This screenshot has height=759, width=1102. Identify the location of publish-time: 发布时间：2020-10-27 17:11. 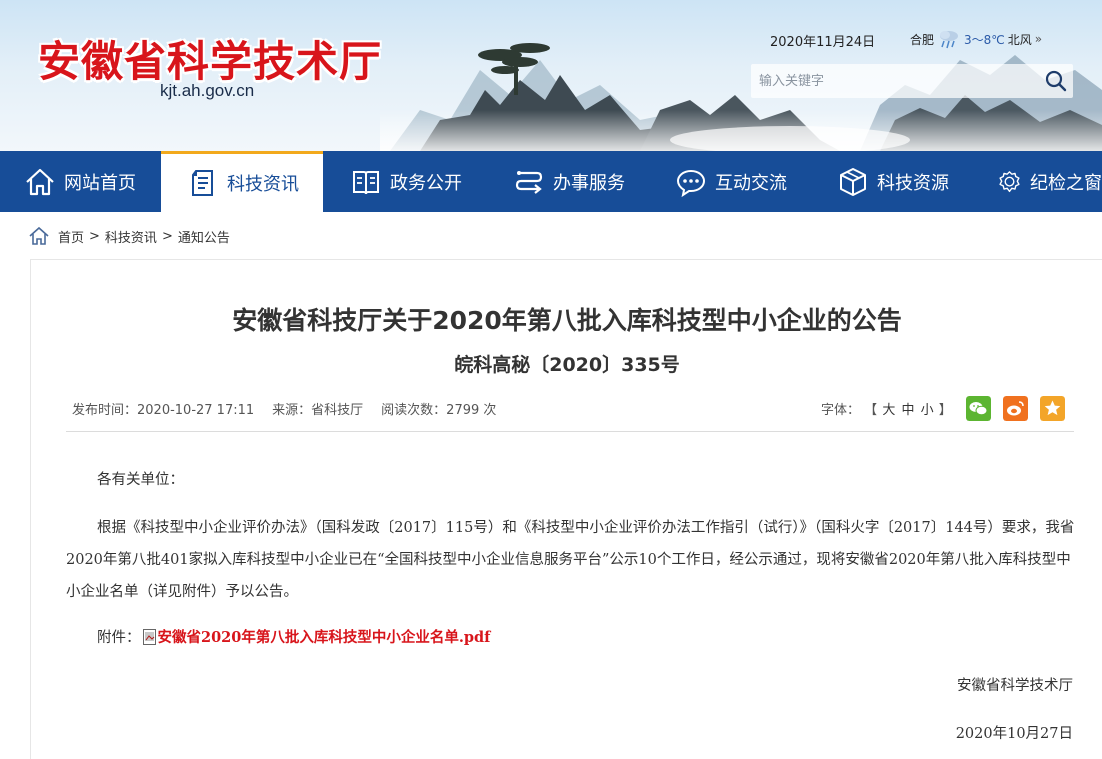
(163, 410).